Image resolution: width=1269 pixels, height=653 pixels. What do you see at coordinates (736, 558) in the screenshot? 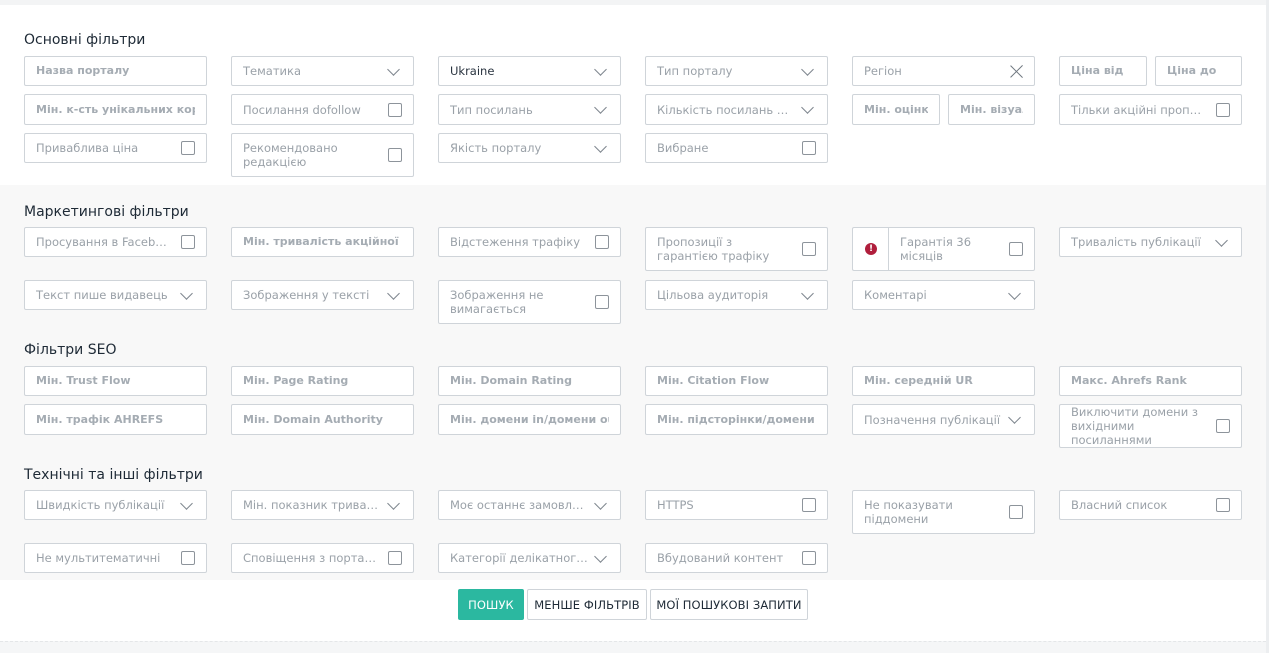
I see `embedded-content-checkbox: Вбудований контент` at bounding box center [736, 558].